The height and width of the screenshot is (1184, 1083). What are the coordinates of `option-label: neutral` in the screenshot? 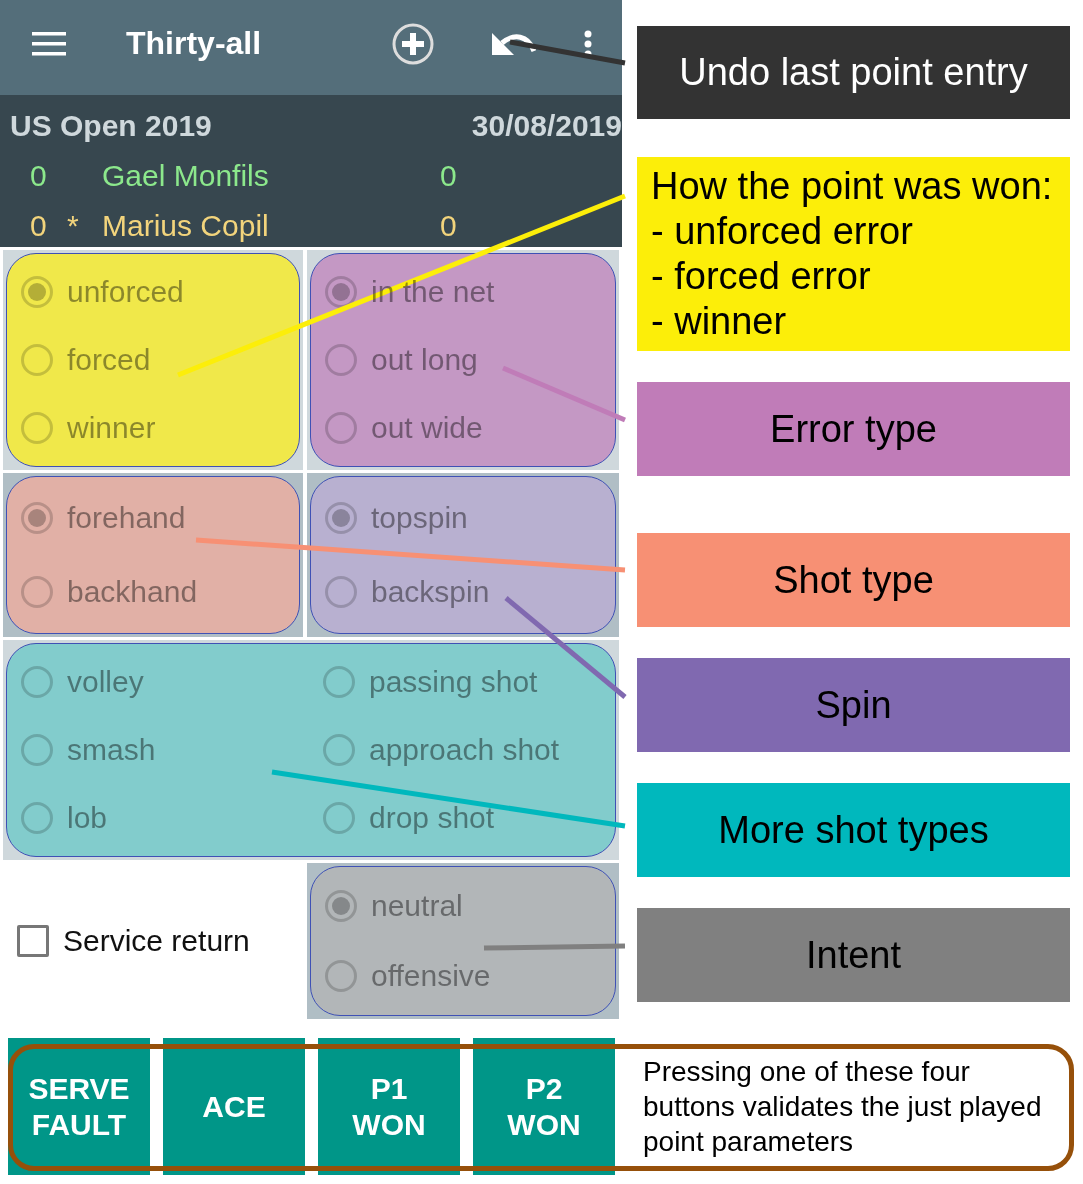 It's located at (417, 906).